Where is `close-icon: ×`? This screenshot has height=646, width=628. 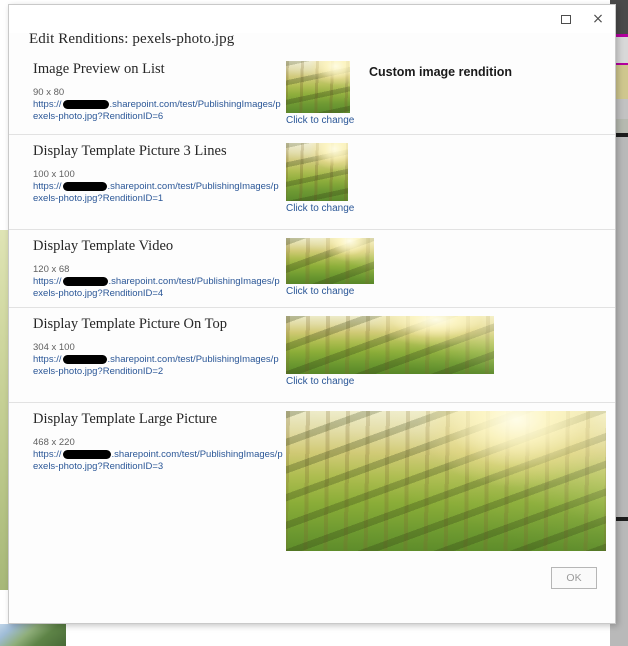
close-icon: × is located at coordinates (598, 19).